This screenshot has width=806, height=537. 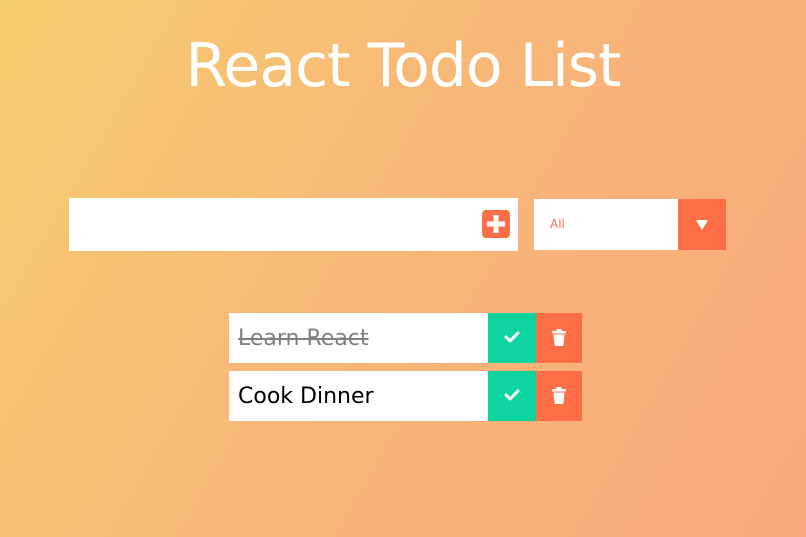 I want to click on todo-item: Learn React, so click(x=405, y=338).